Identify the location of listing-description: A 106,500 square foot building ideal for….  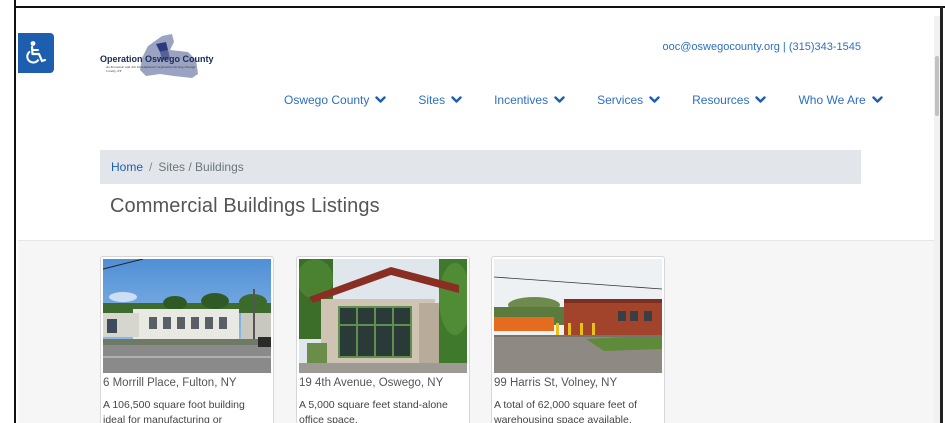
(174, 411).